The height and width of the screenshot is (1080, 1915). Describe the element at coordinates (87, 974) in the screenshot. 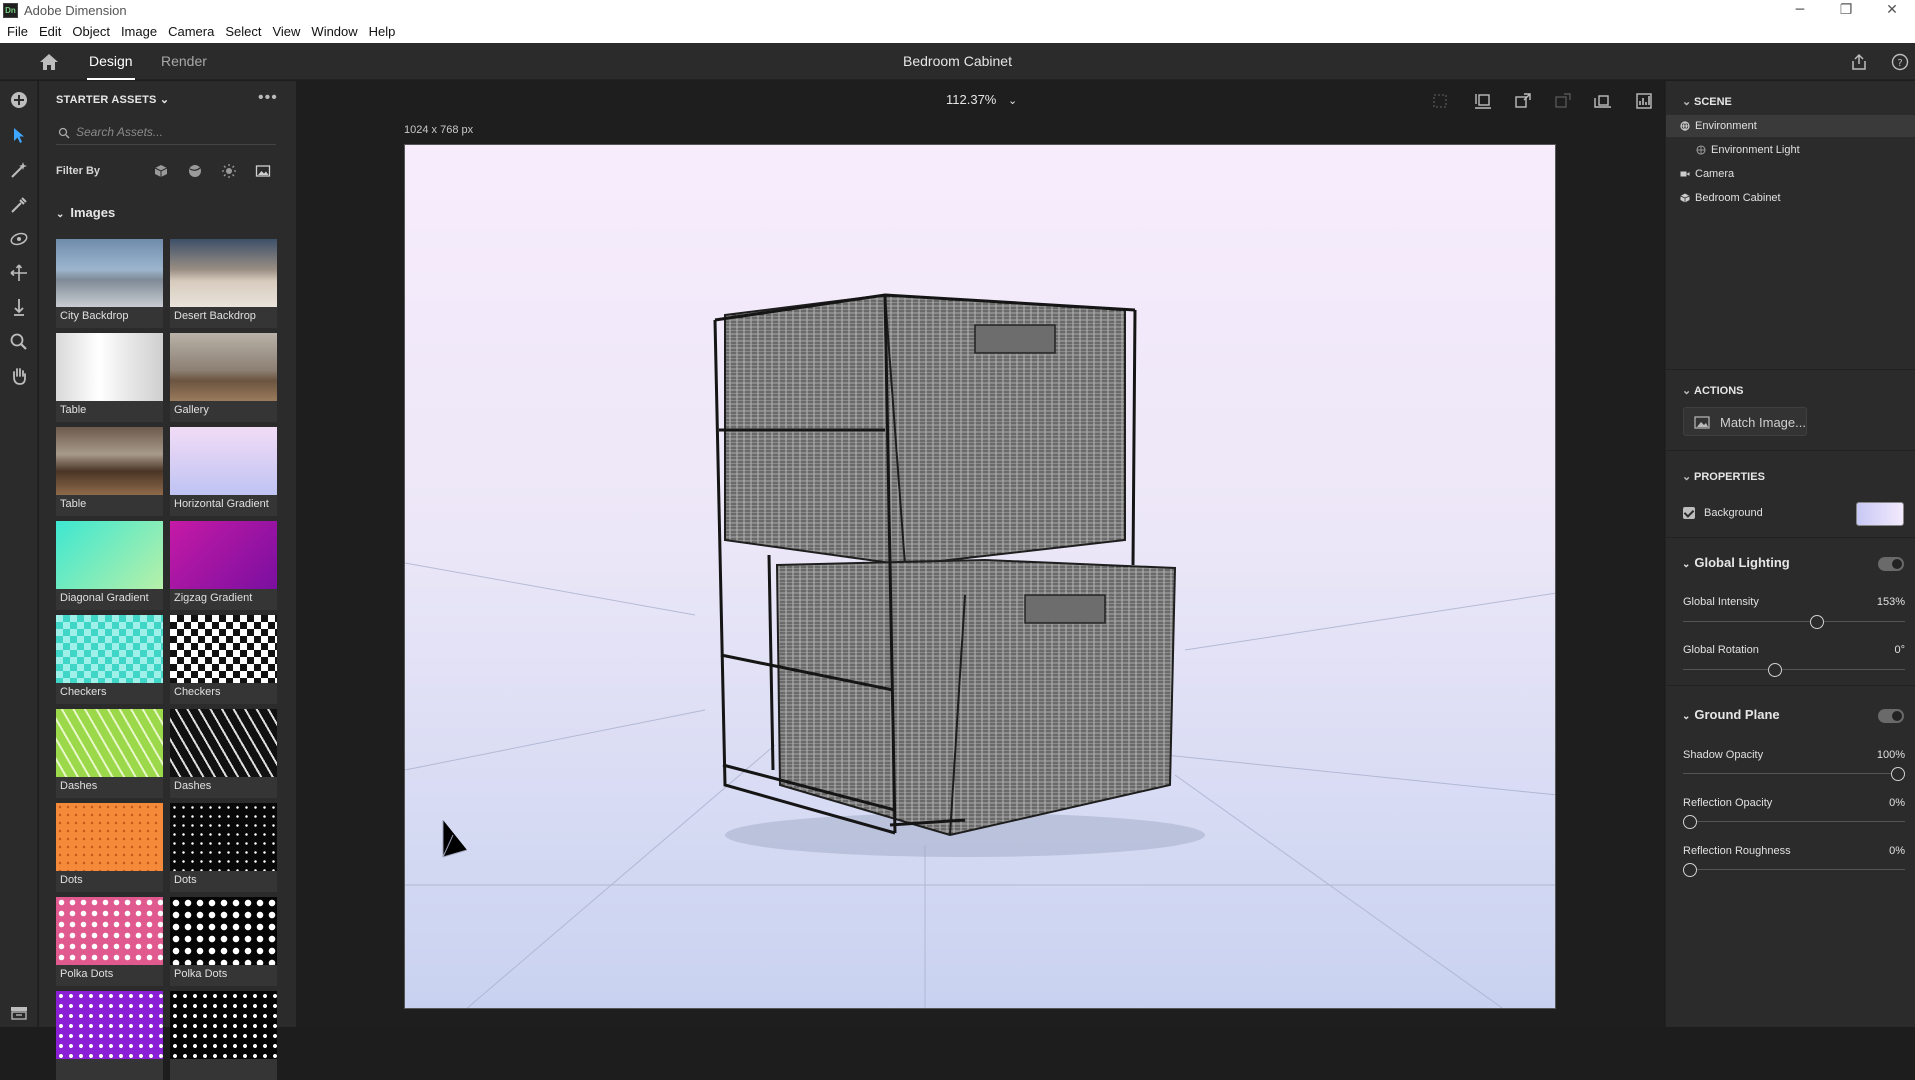

I see `asset-label: Polka Dots` at that location.